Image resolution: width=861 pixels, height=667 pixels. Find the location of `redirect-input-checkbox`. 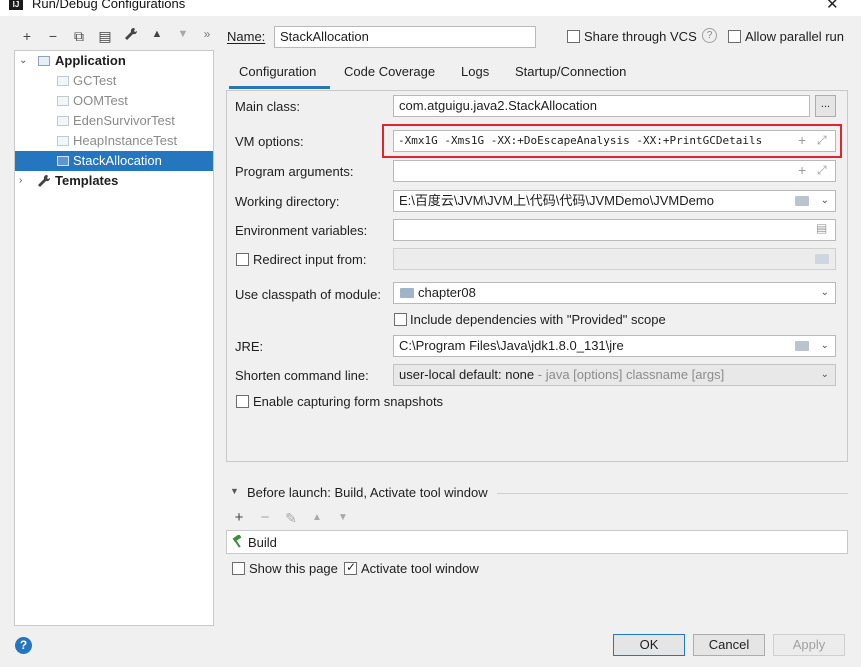

redirect-input-checkbox is located at coordinates (242, 259).